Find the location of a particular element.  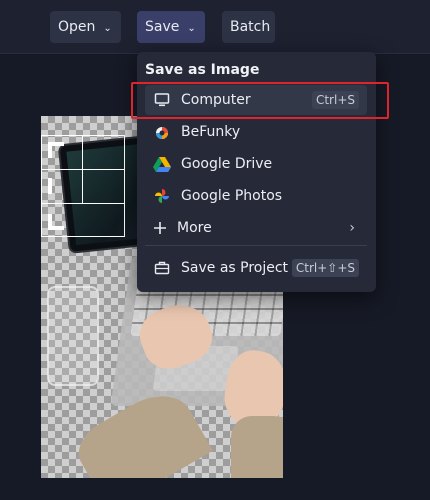

menu-item-save-as-project: Save as Project Ctrl+⇧+S is located at coordinates (256, 268).